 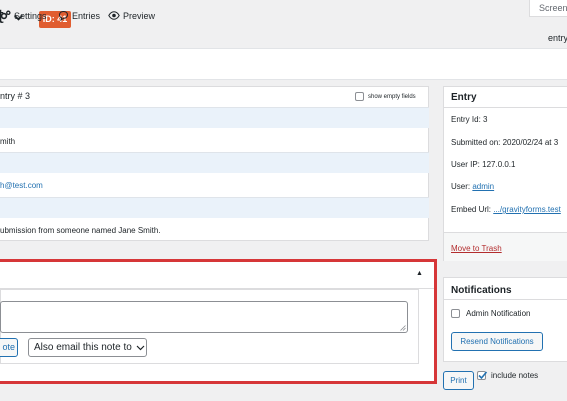 What do you see at coordinates (458, 380) in the screenshot?
I see `print-button: Print` at bounding box center [458, 380].